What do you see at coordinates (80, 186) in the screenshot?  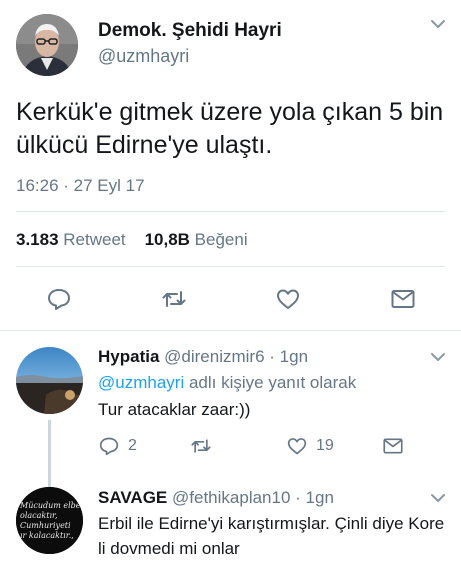 I see `tweet-timestamp: 16:26 · 27 Eyl 17` at bounding box center [80, 186].